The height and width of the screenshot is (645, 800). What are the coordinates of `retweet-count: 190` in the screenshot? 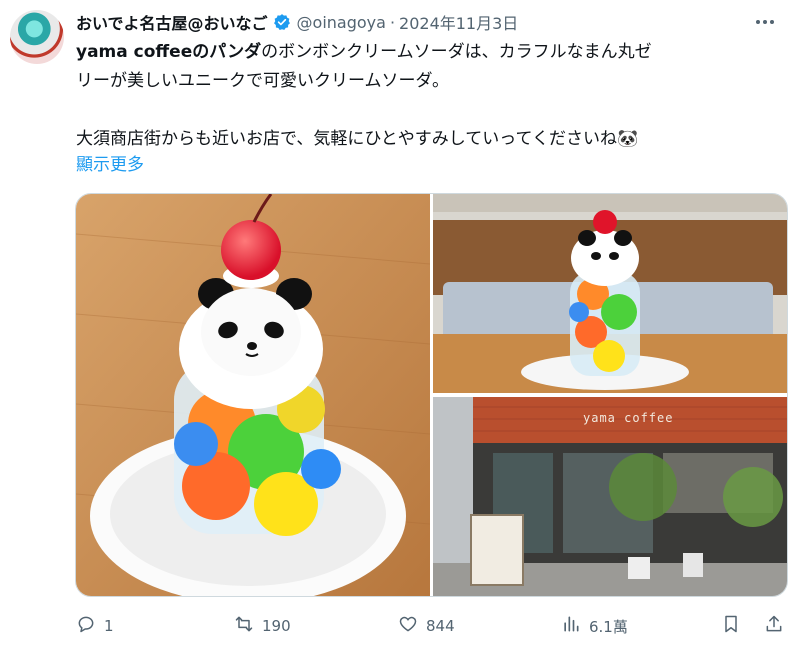 It's located at (276, 626).